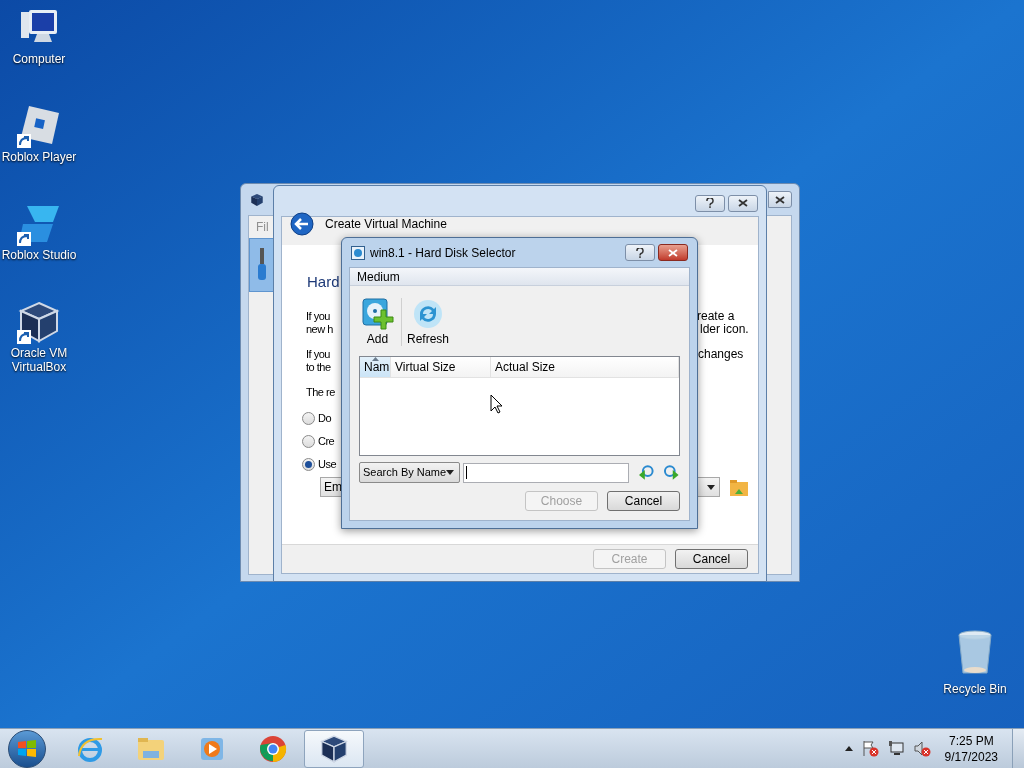 This screenshot has width=1024, height=768. Describe the element at coordinates (546, 472) in the screenshot. I see `search-field` at that location.